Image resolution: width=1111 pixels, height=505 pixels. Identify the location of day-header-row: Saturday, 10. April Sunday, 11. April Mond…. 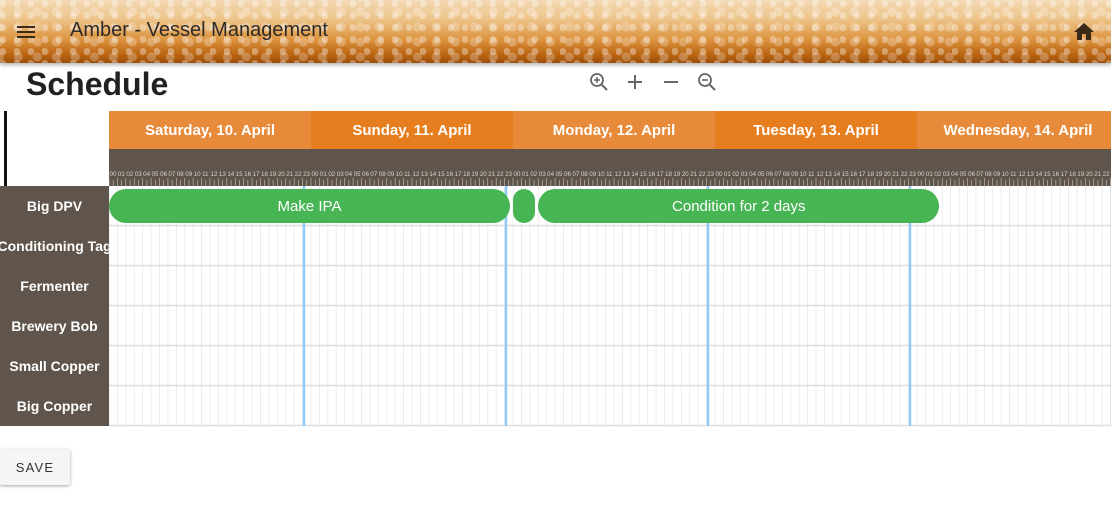
(610, 130).